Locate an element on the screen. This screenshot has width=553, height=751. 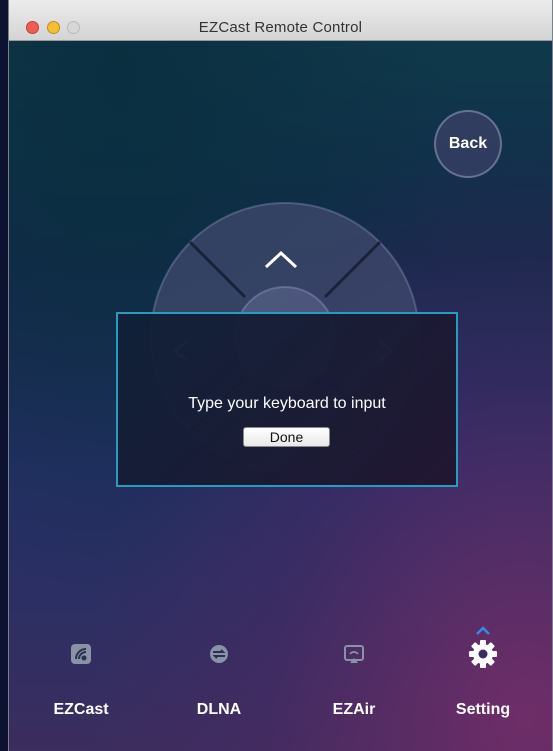
dlna-icon is located at coordinates (219, 654).